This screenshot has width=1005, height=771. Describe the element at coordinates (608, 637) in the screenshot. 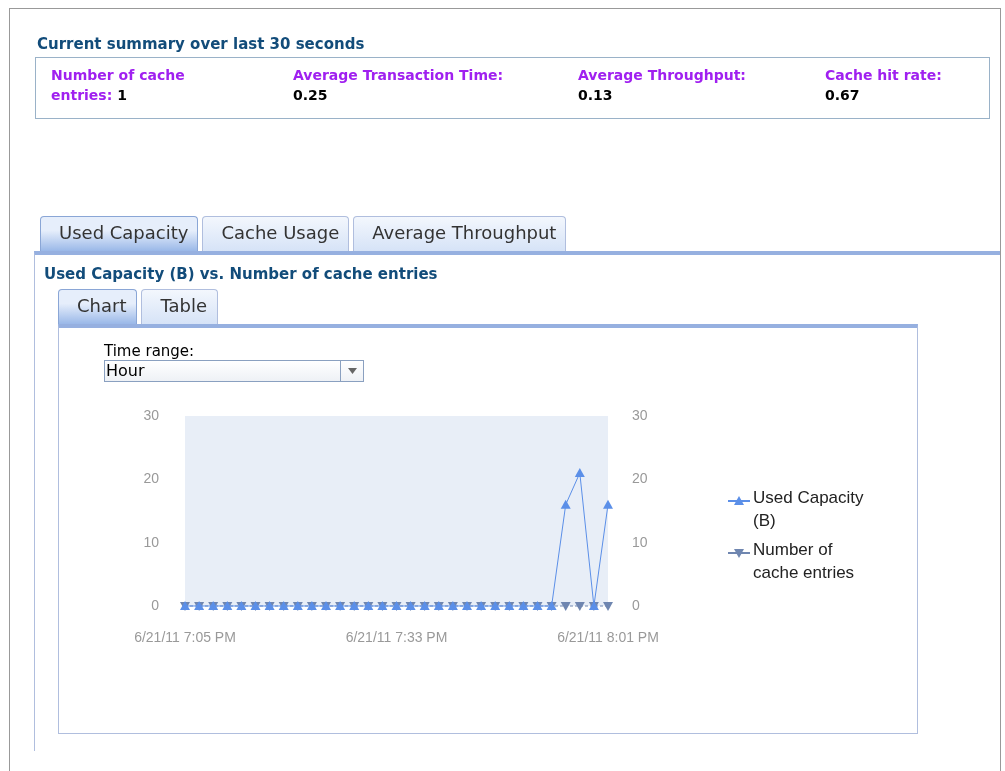

I see `axis-label: 6/21/11 8:01 PM` at that location.